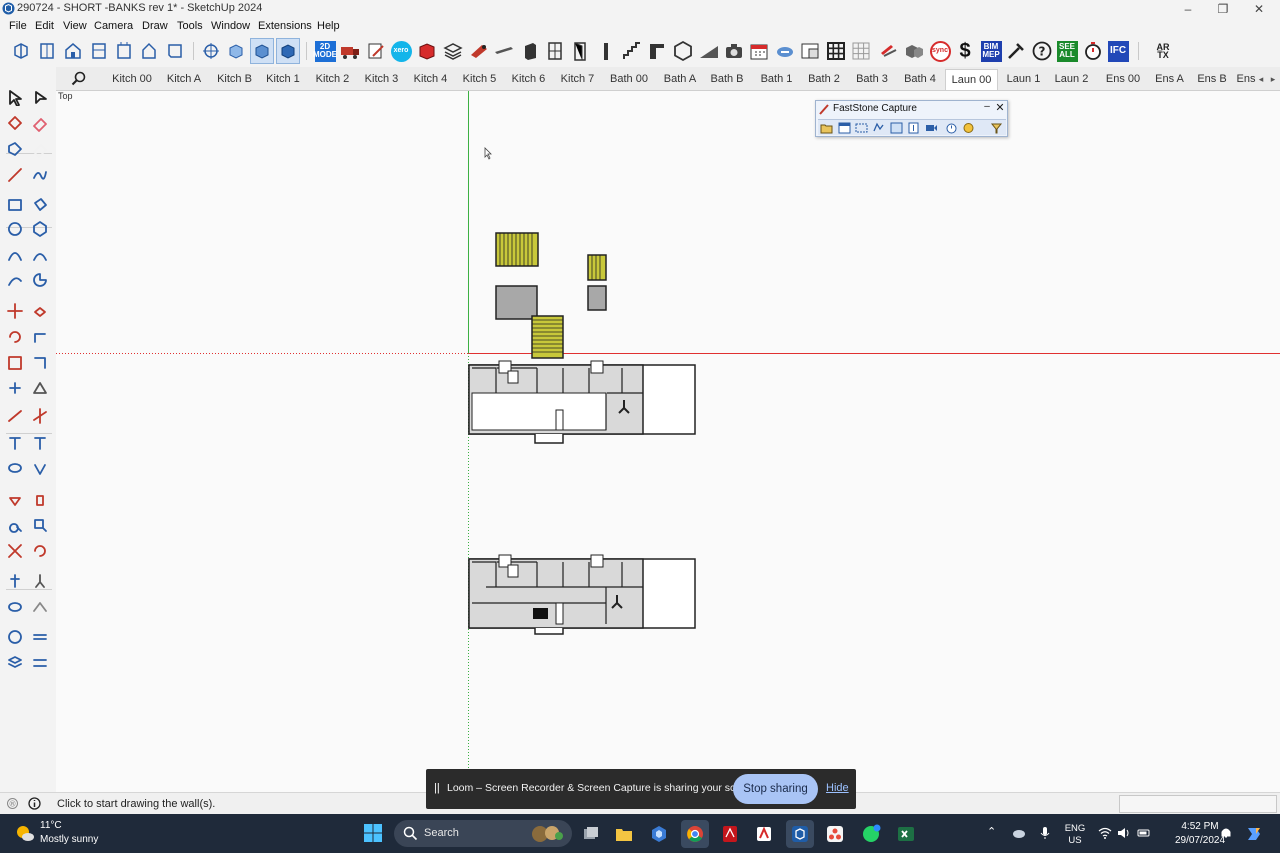 Image resolution: width=1280 pixels, height=853 pixels. I want to click on zoom-window-icon, so click(40, 525).